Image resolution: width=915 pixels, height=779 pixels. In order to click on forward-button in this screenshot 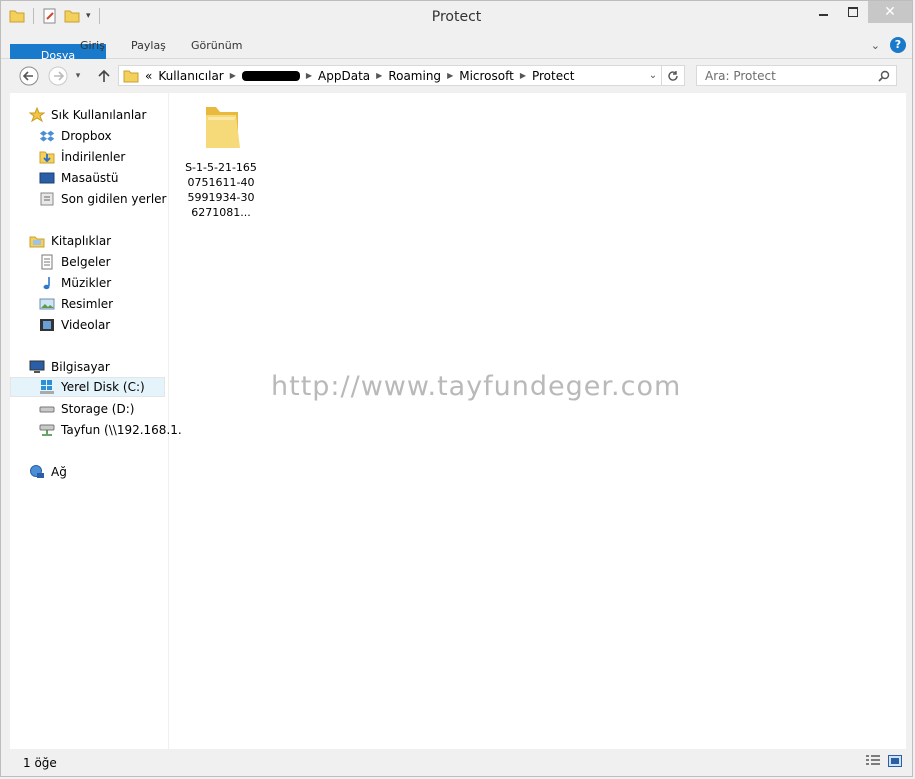, I will do `click(58, 76)`.